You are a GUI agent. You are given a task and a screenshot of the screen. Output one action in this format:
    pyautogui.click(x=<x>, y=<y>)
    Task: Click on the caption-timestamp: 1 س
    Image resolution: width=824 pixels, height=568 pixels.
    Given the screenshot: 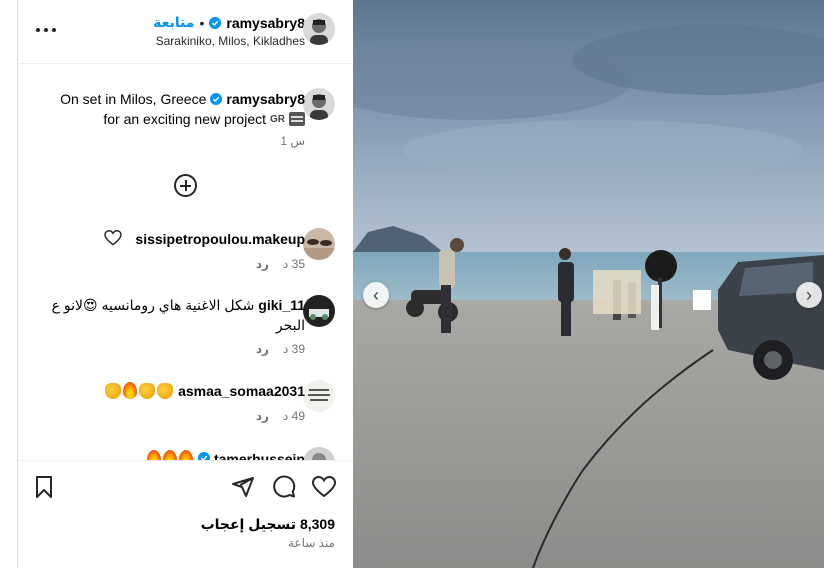 What is the action you would take?
    pyautogui.click(x=292, y=141)
    